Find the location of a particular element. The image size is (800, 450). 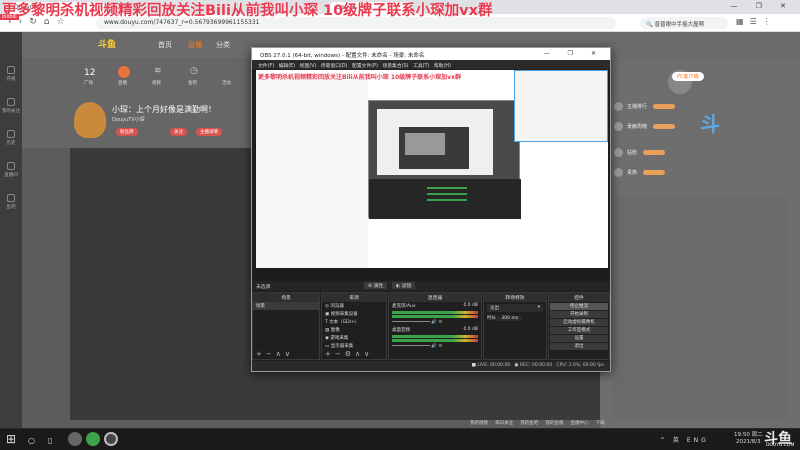

menu-edit: 编辑(E) is located at coordinates (287, 66).